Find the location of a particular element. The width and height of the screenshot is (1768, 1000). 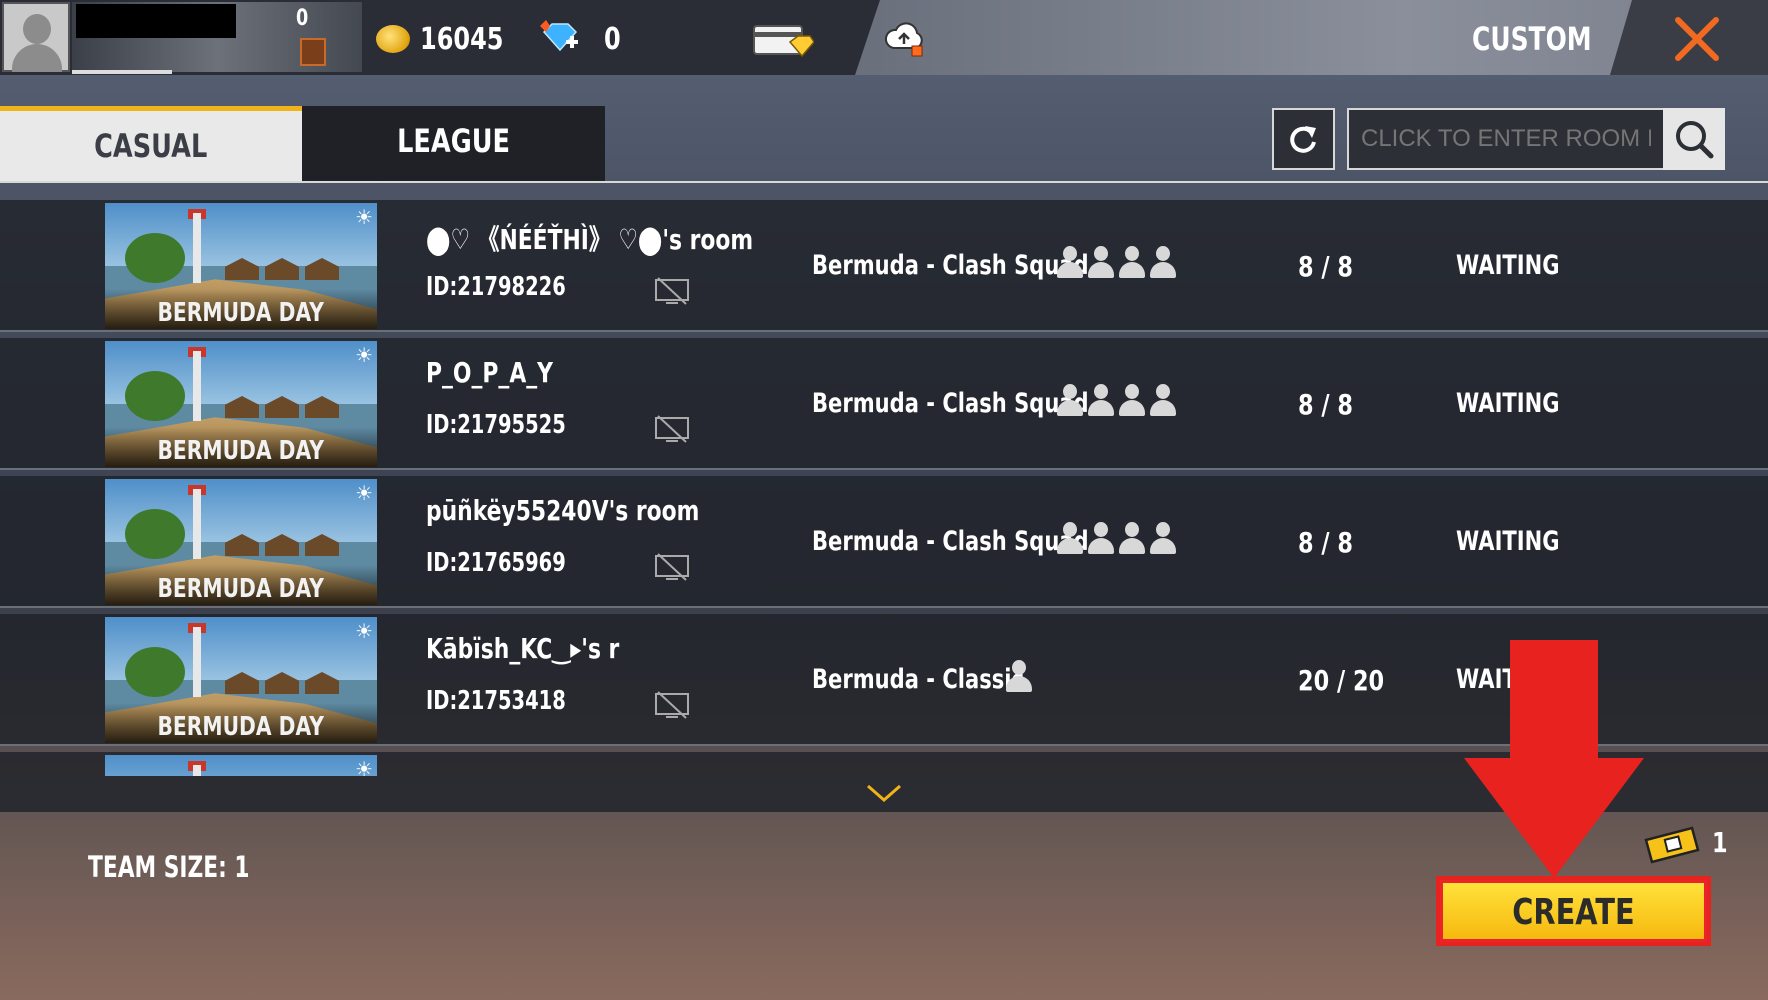

door-icon is located at coordinates (313, 52).